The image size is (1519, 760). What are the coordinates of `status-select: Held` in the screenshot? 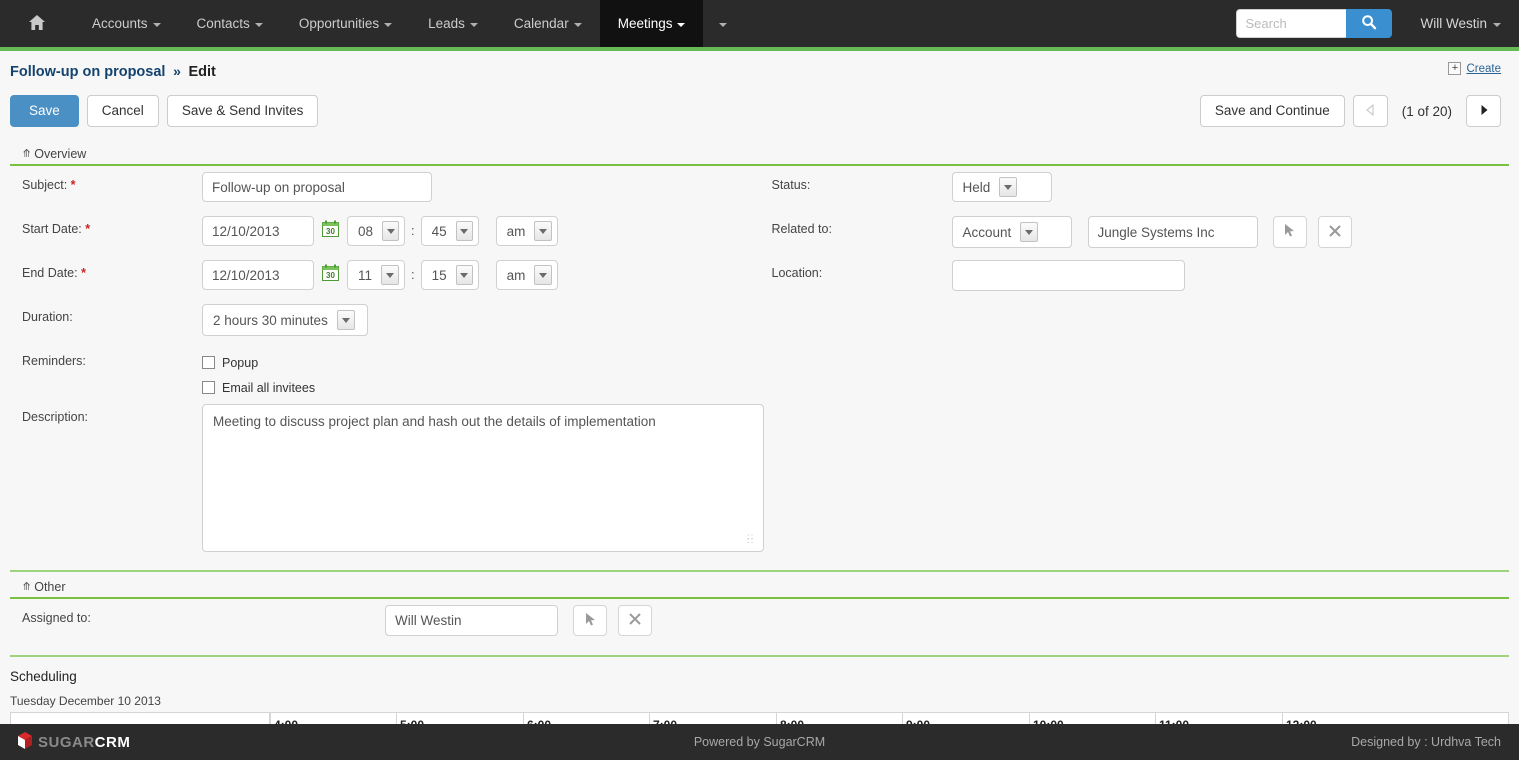 It's located at (1001, 187).